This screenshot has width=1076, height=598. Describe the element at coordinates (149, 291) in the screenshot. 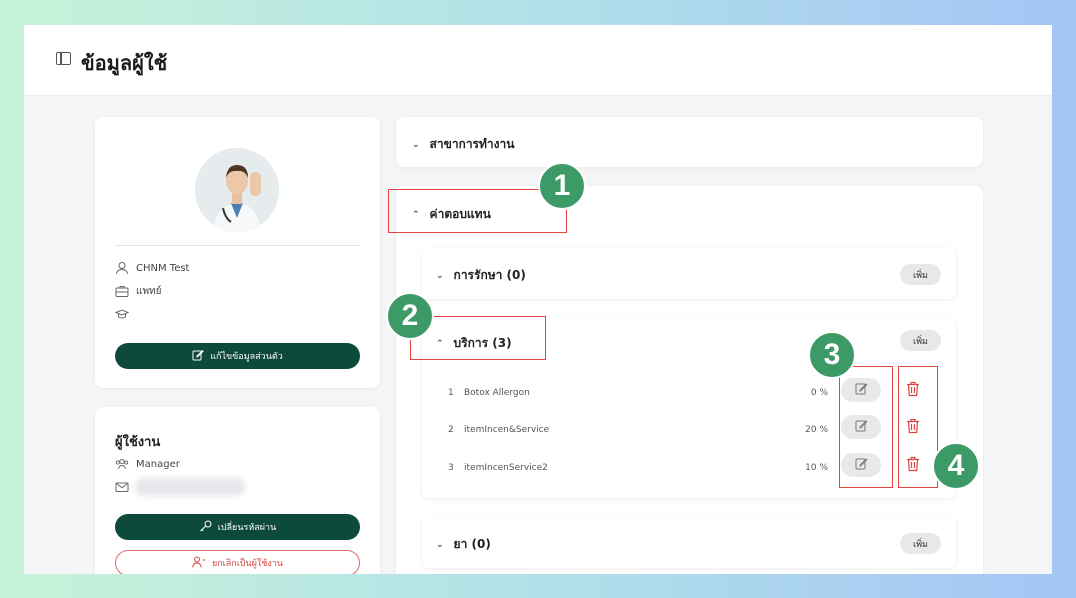

I see `profile-role: แพทย์` at that location.